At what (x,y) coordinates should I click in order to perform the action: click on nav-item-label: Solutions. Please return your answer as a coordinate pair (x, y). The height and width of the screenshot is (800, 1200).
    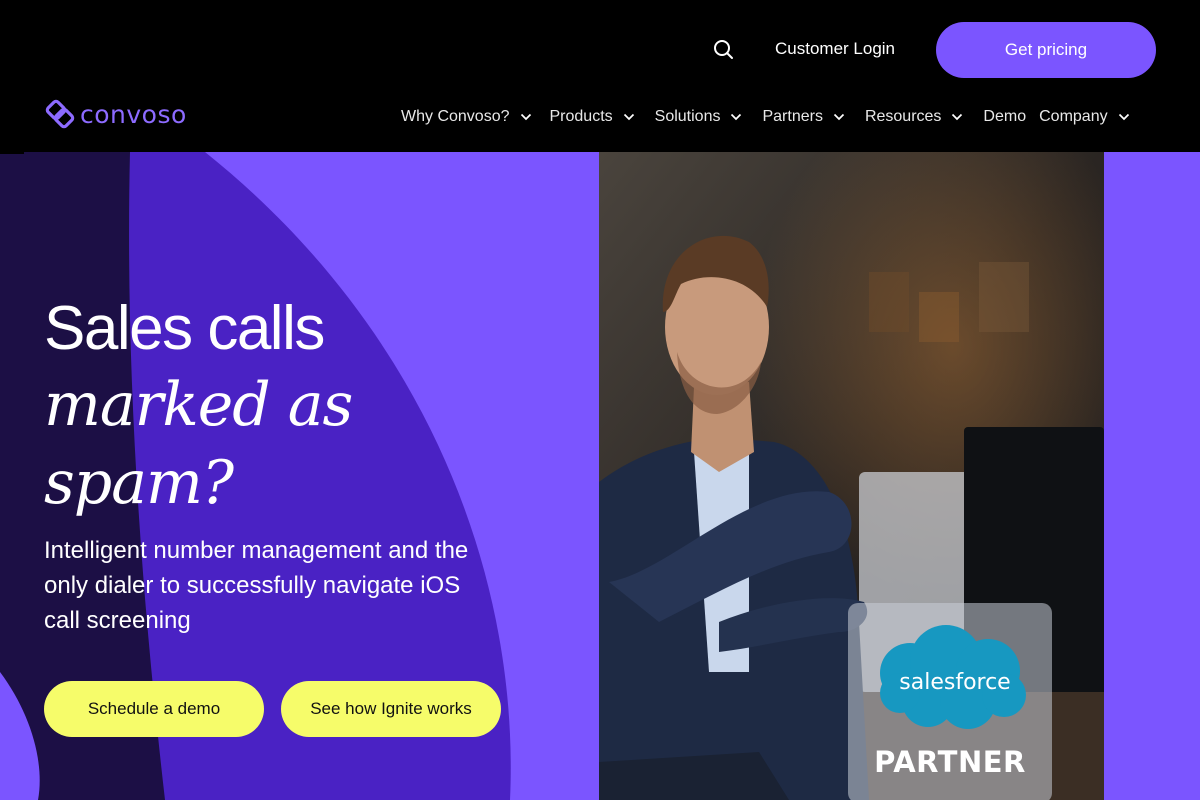
    Looking at the image, I should click on (687, 116).